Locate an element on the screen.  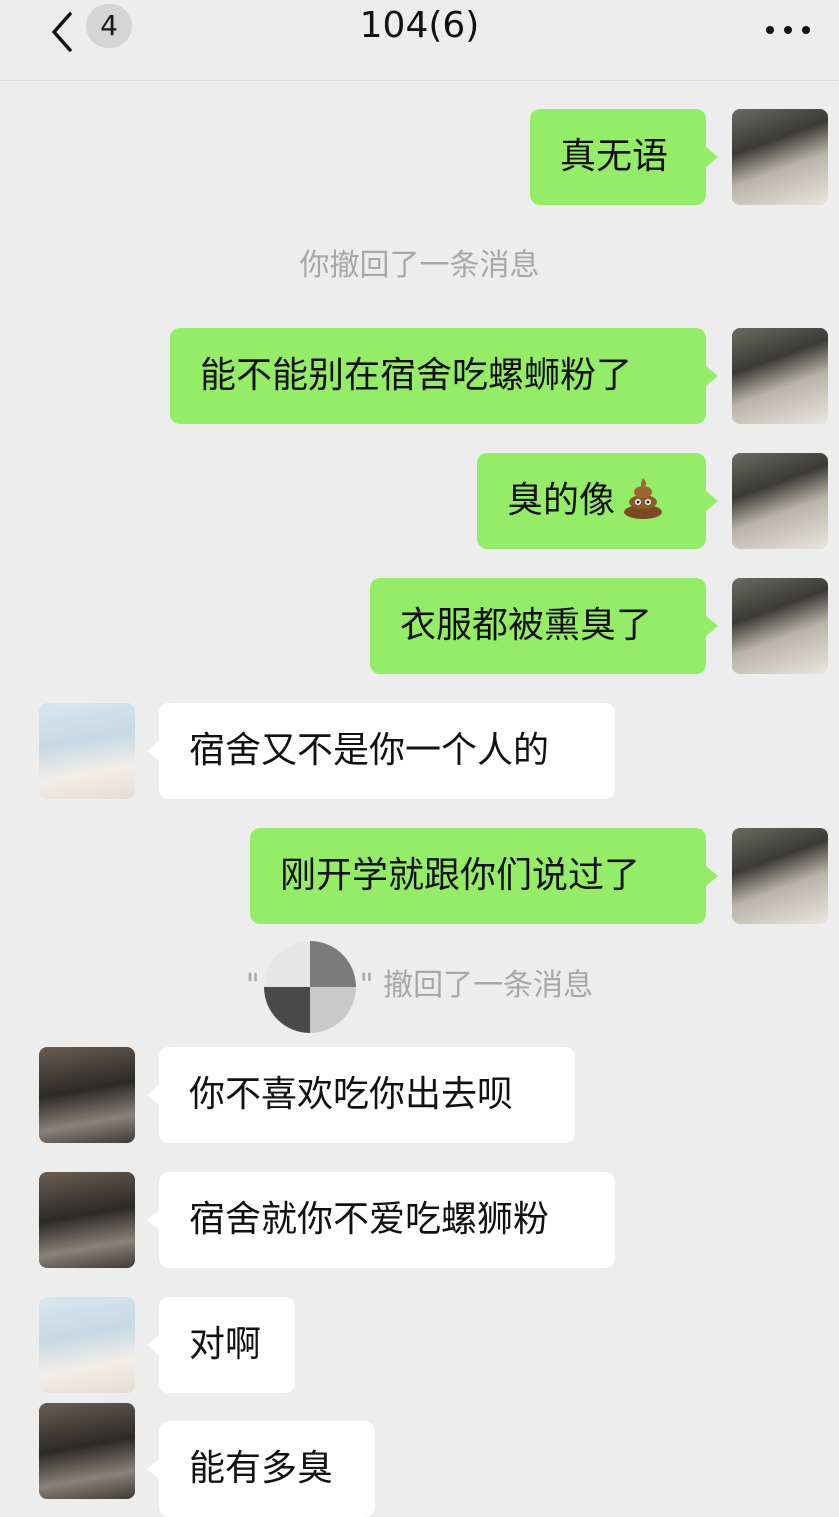
incoming-message: 对啊 is located at coordinates (221, 1345).